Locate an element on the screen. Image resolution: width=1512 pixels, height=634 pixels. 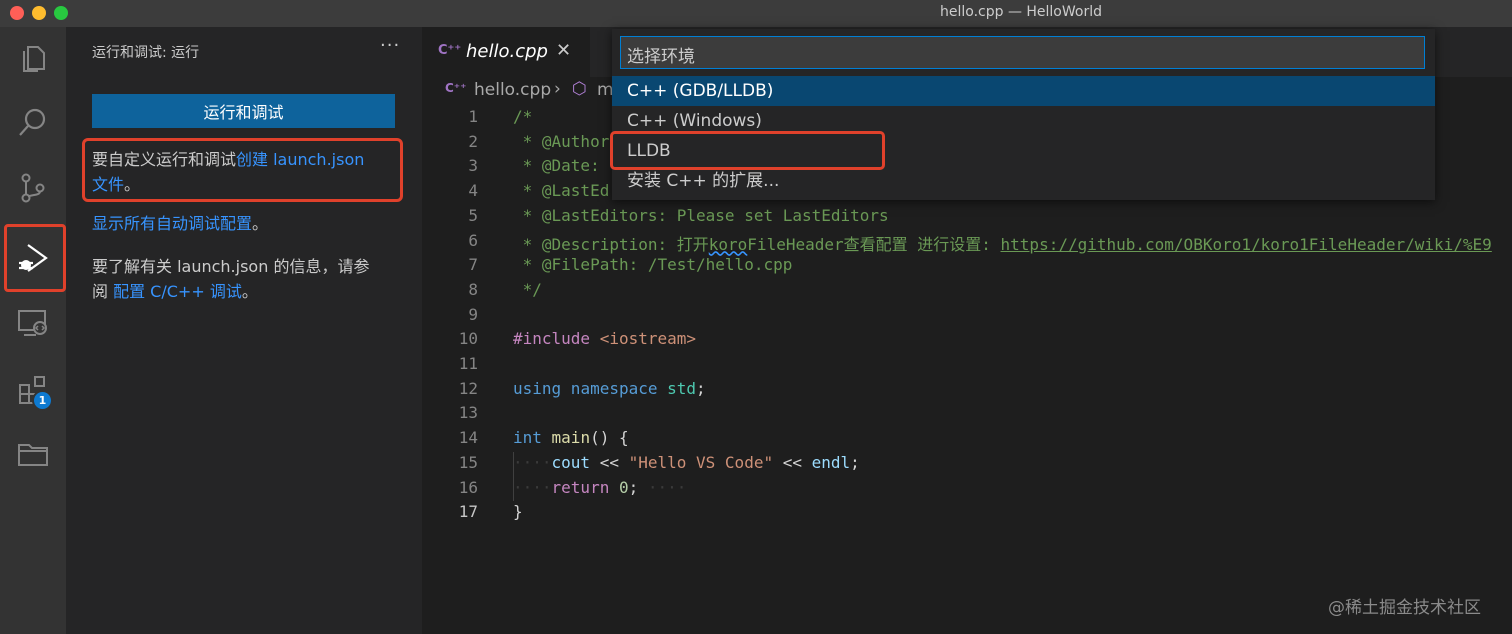
run-debug-highlight is located at coordinates (35, 258).